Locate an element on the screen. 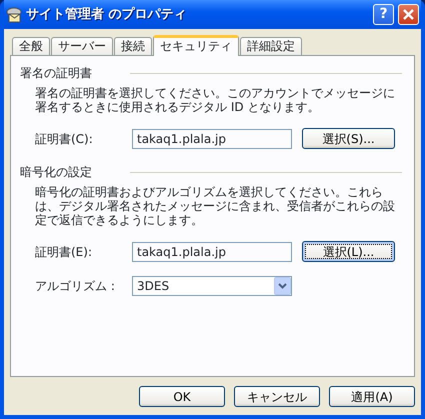 Image resolution: width=425 pixels, height=419 pixels. dialog-button: キャンセル is located at coordinates (277, 396).